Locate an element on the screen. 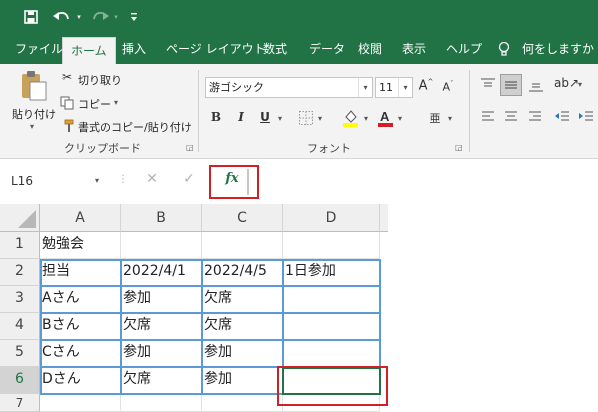  cell-d5 is located at coordinates (331, 353).